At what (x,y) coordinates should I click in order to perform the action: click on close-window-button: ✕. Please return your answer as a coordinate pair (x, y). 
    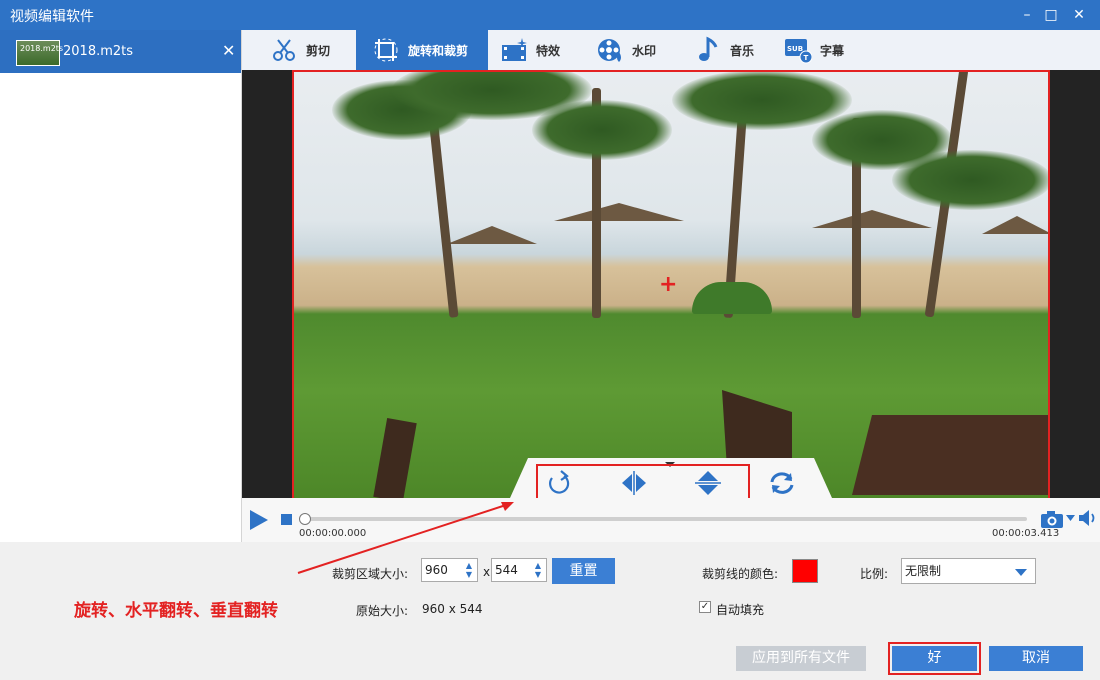
    Looking at the image, I should click on (1079, 15).